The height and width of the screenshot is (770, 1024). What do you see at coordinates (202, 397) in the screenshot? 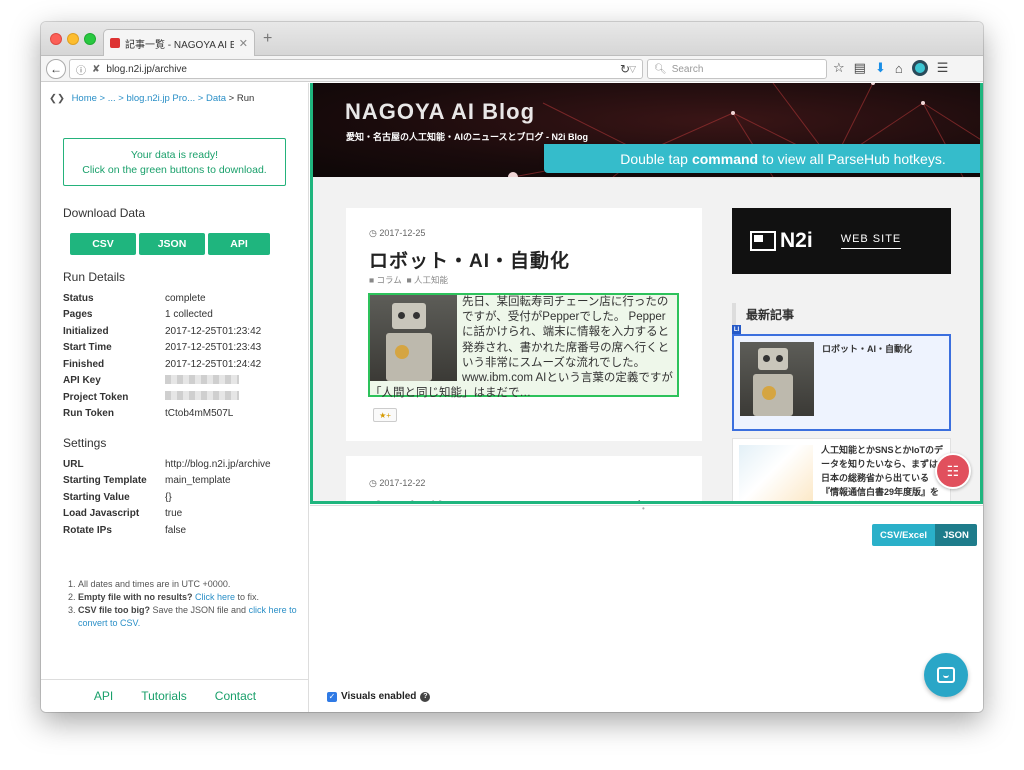
I see `project-token-redacted` at bounding box center [202, 397].